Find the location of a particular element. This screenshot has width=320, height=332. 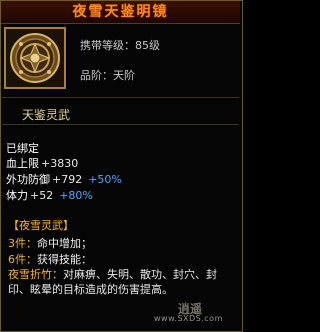

item-icon-slot is located at coordinates (35, 58).